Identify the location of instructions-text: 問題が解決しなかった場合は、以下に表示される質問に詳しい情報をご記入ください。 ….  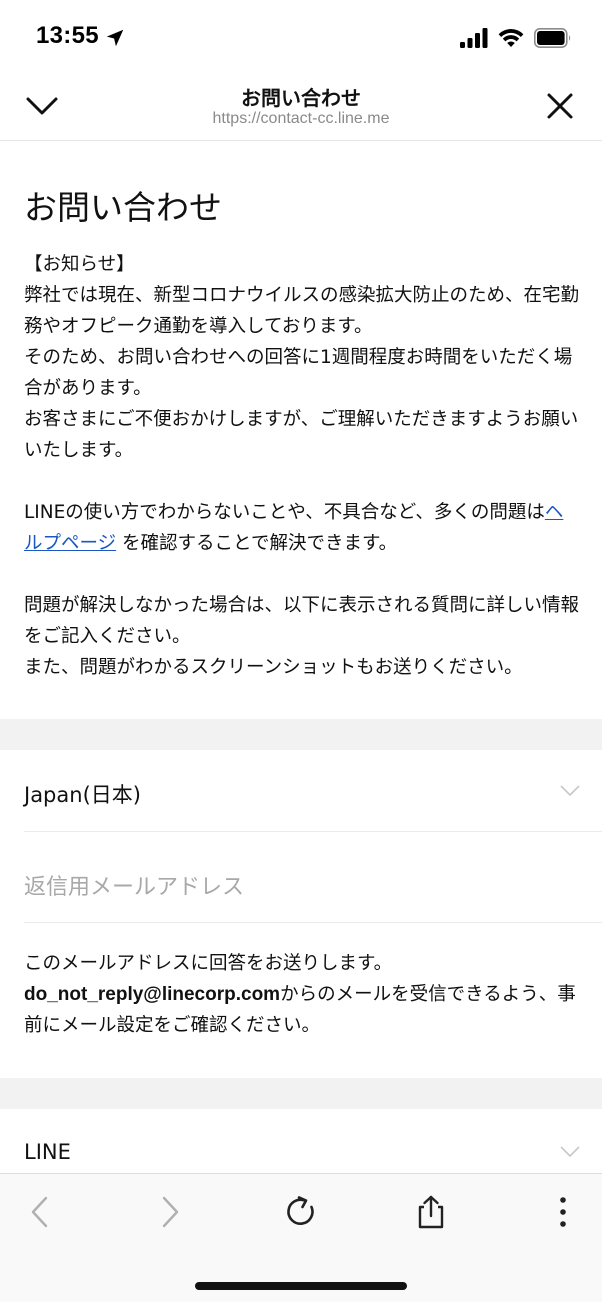
(302, 636).